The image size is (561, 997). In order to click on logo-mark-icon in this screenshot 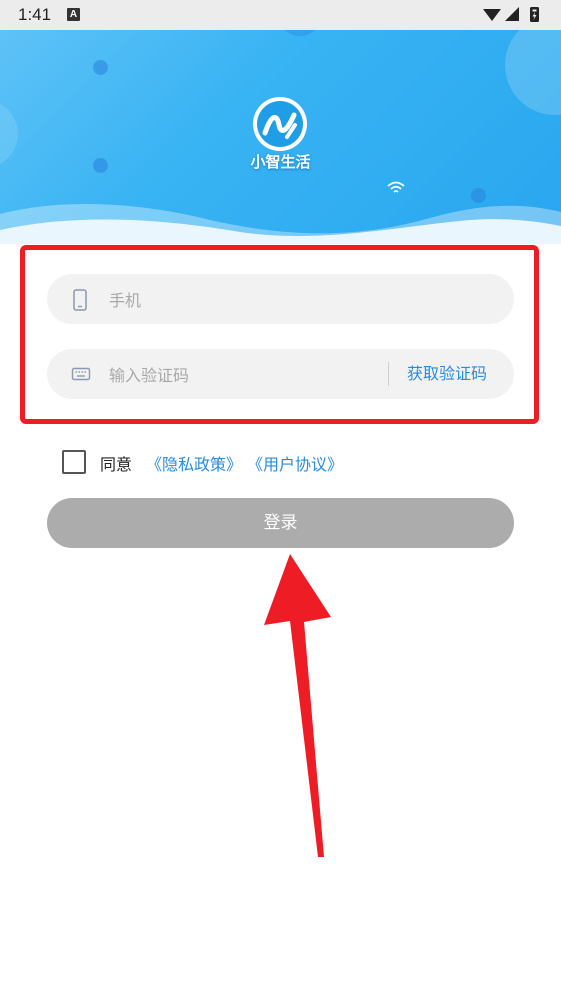, I will do `click(279, 125)`.